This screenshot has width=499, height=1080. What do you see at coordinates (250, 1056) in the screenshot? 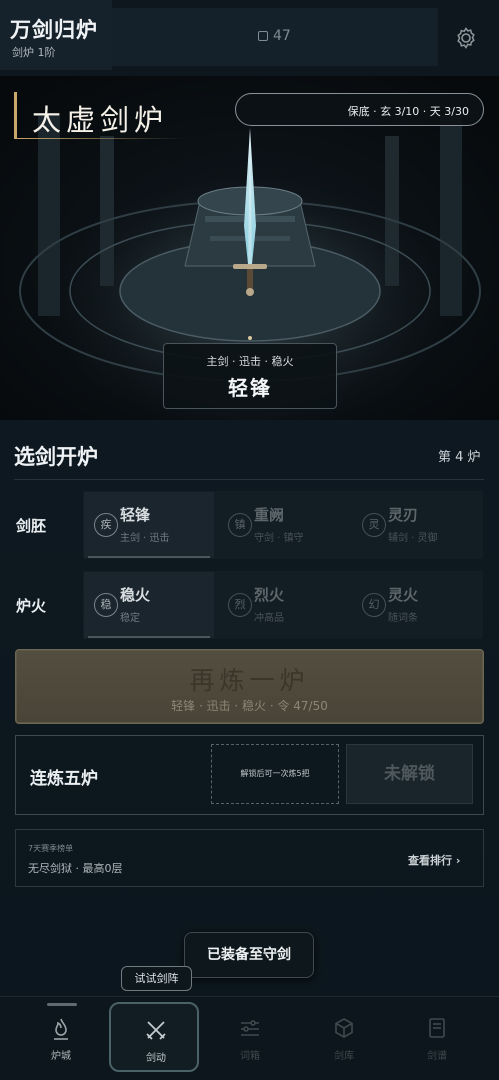
I see `tab-label: 词箱` at bounding box center [250, 1056].